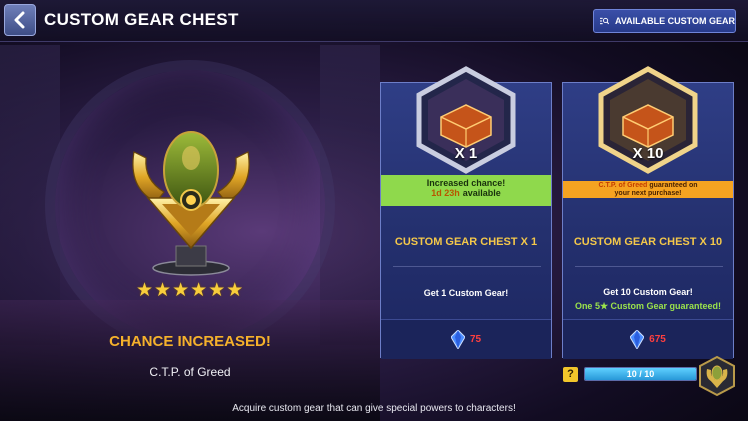  I want to click on back-button, so click(20, 20).